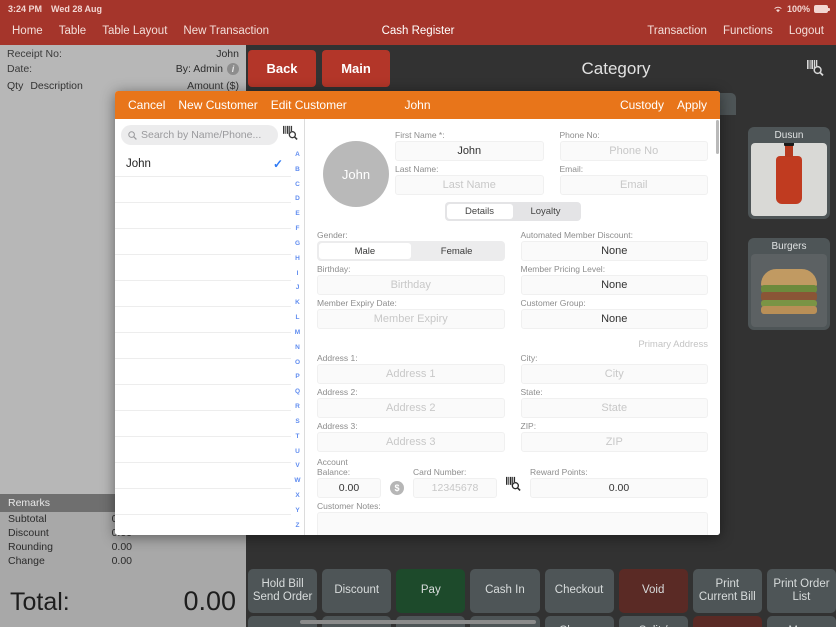 The height and width of the screenshot is (627, 836). What do you see at coordinates (357, 591) in the screenshot?
I see `discount-button: Discount` at bounding box center [357, 591].